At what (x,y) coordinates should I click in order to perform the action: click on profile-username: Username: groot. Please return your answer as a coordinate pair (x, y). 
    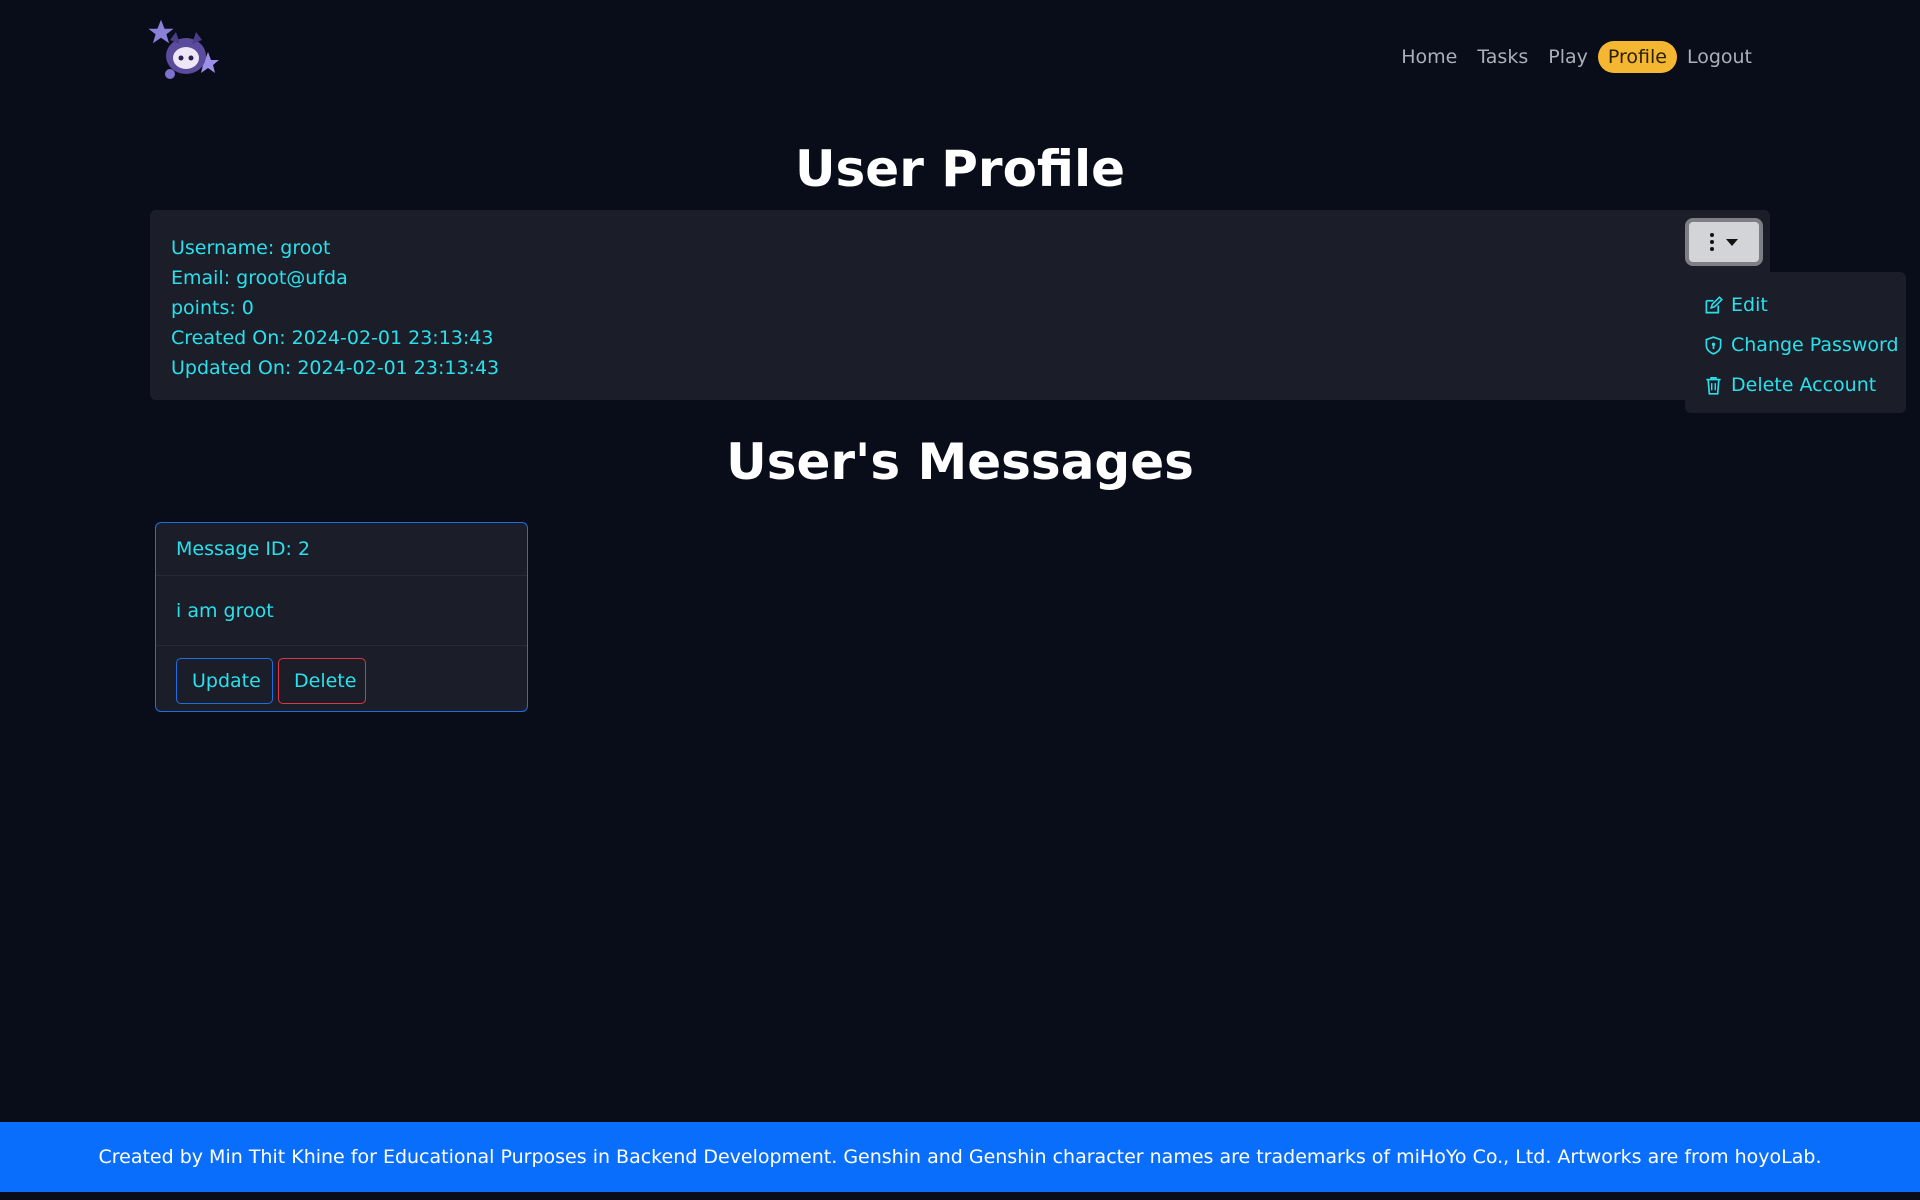
    Looking at the image, I should click on (251, 248).